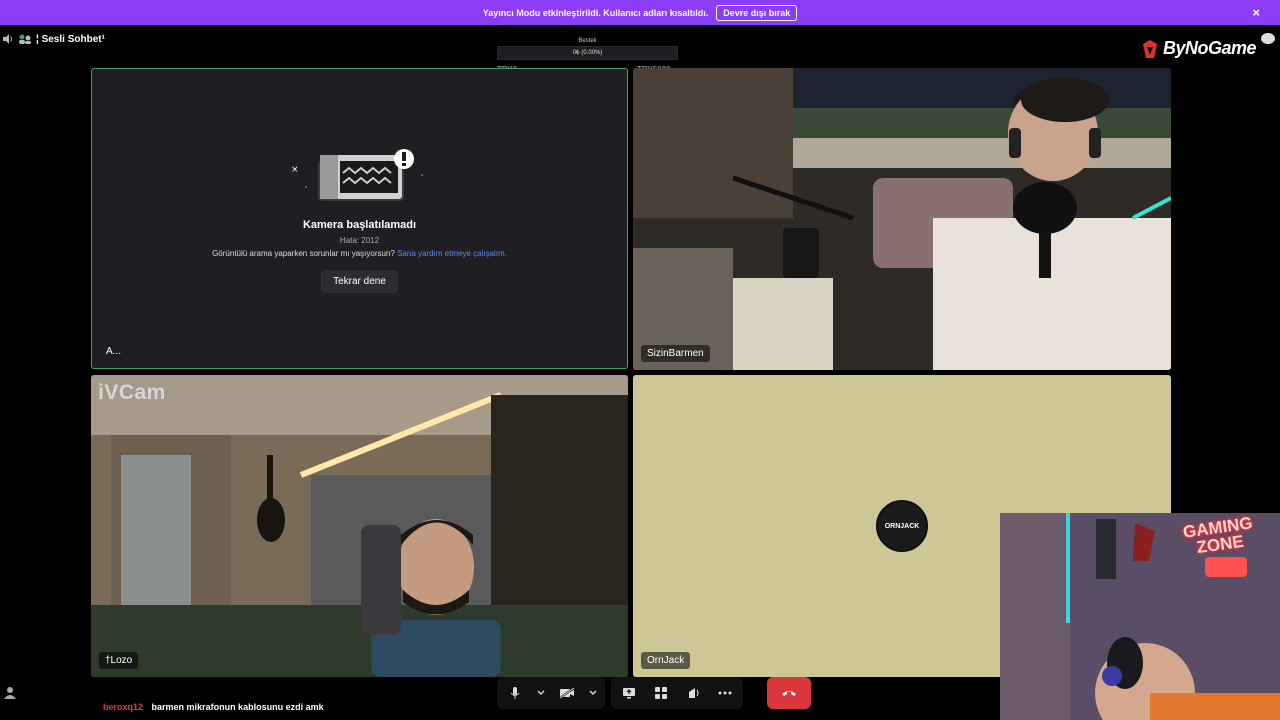 The height and width of the screenshot is (720, 1280). Describe the element at coordinates (70, 39) in the screenshot. I see `channel-title: ¦ Sesli Sohbet¹` at that location.